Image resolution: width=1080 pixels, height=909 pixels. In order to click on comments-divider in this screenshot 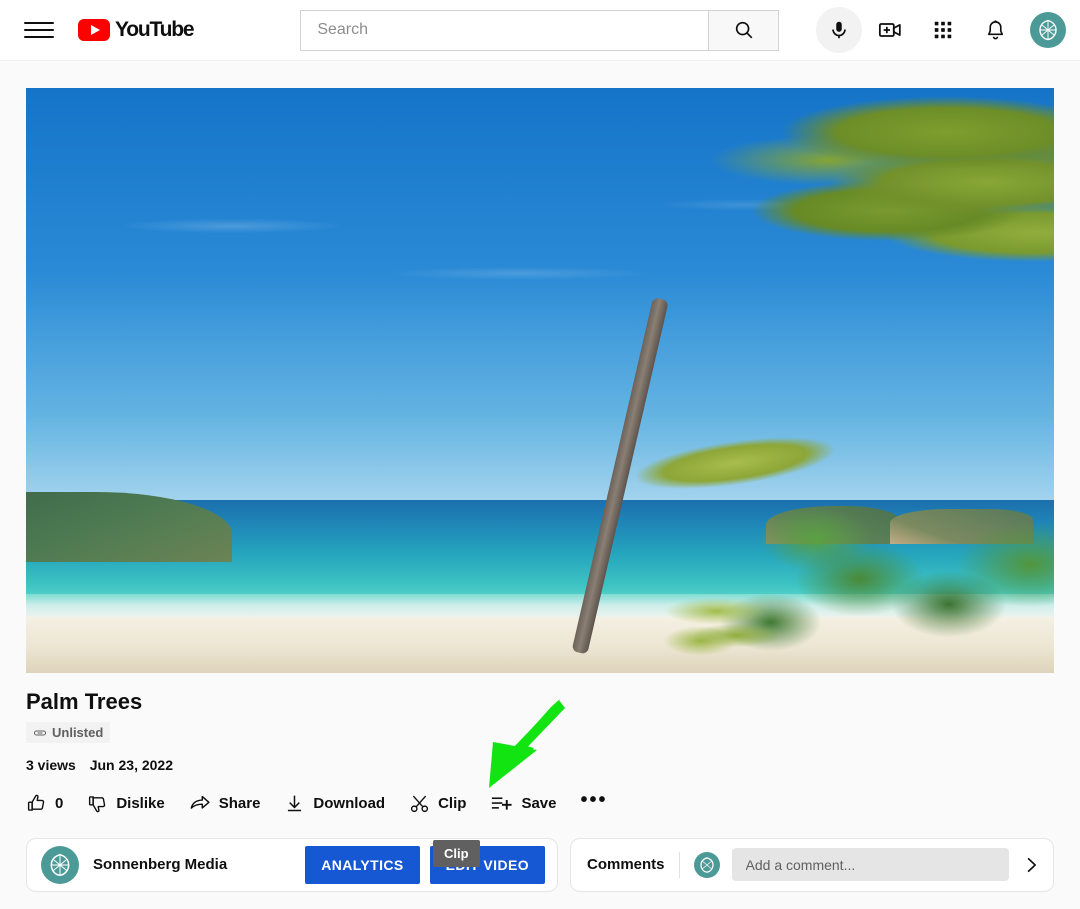, I will do `click(679, 864)`.